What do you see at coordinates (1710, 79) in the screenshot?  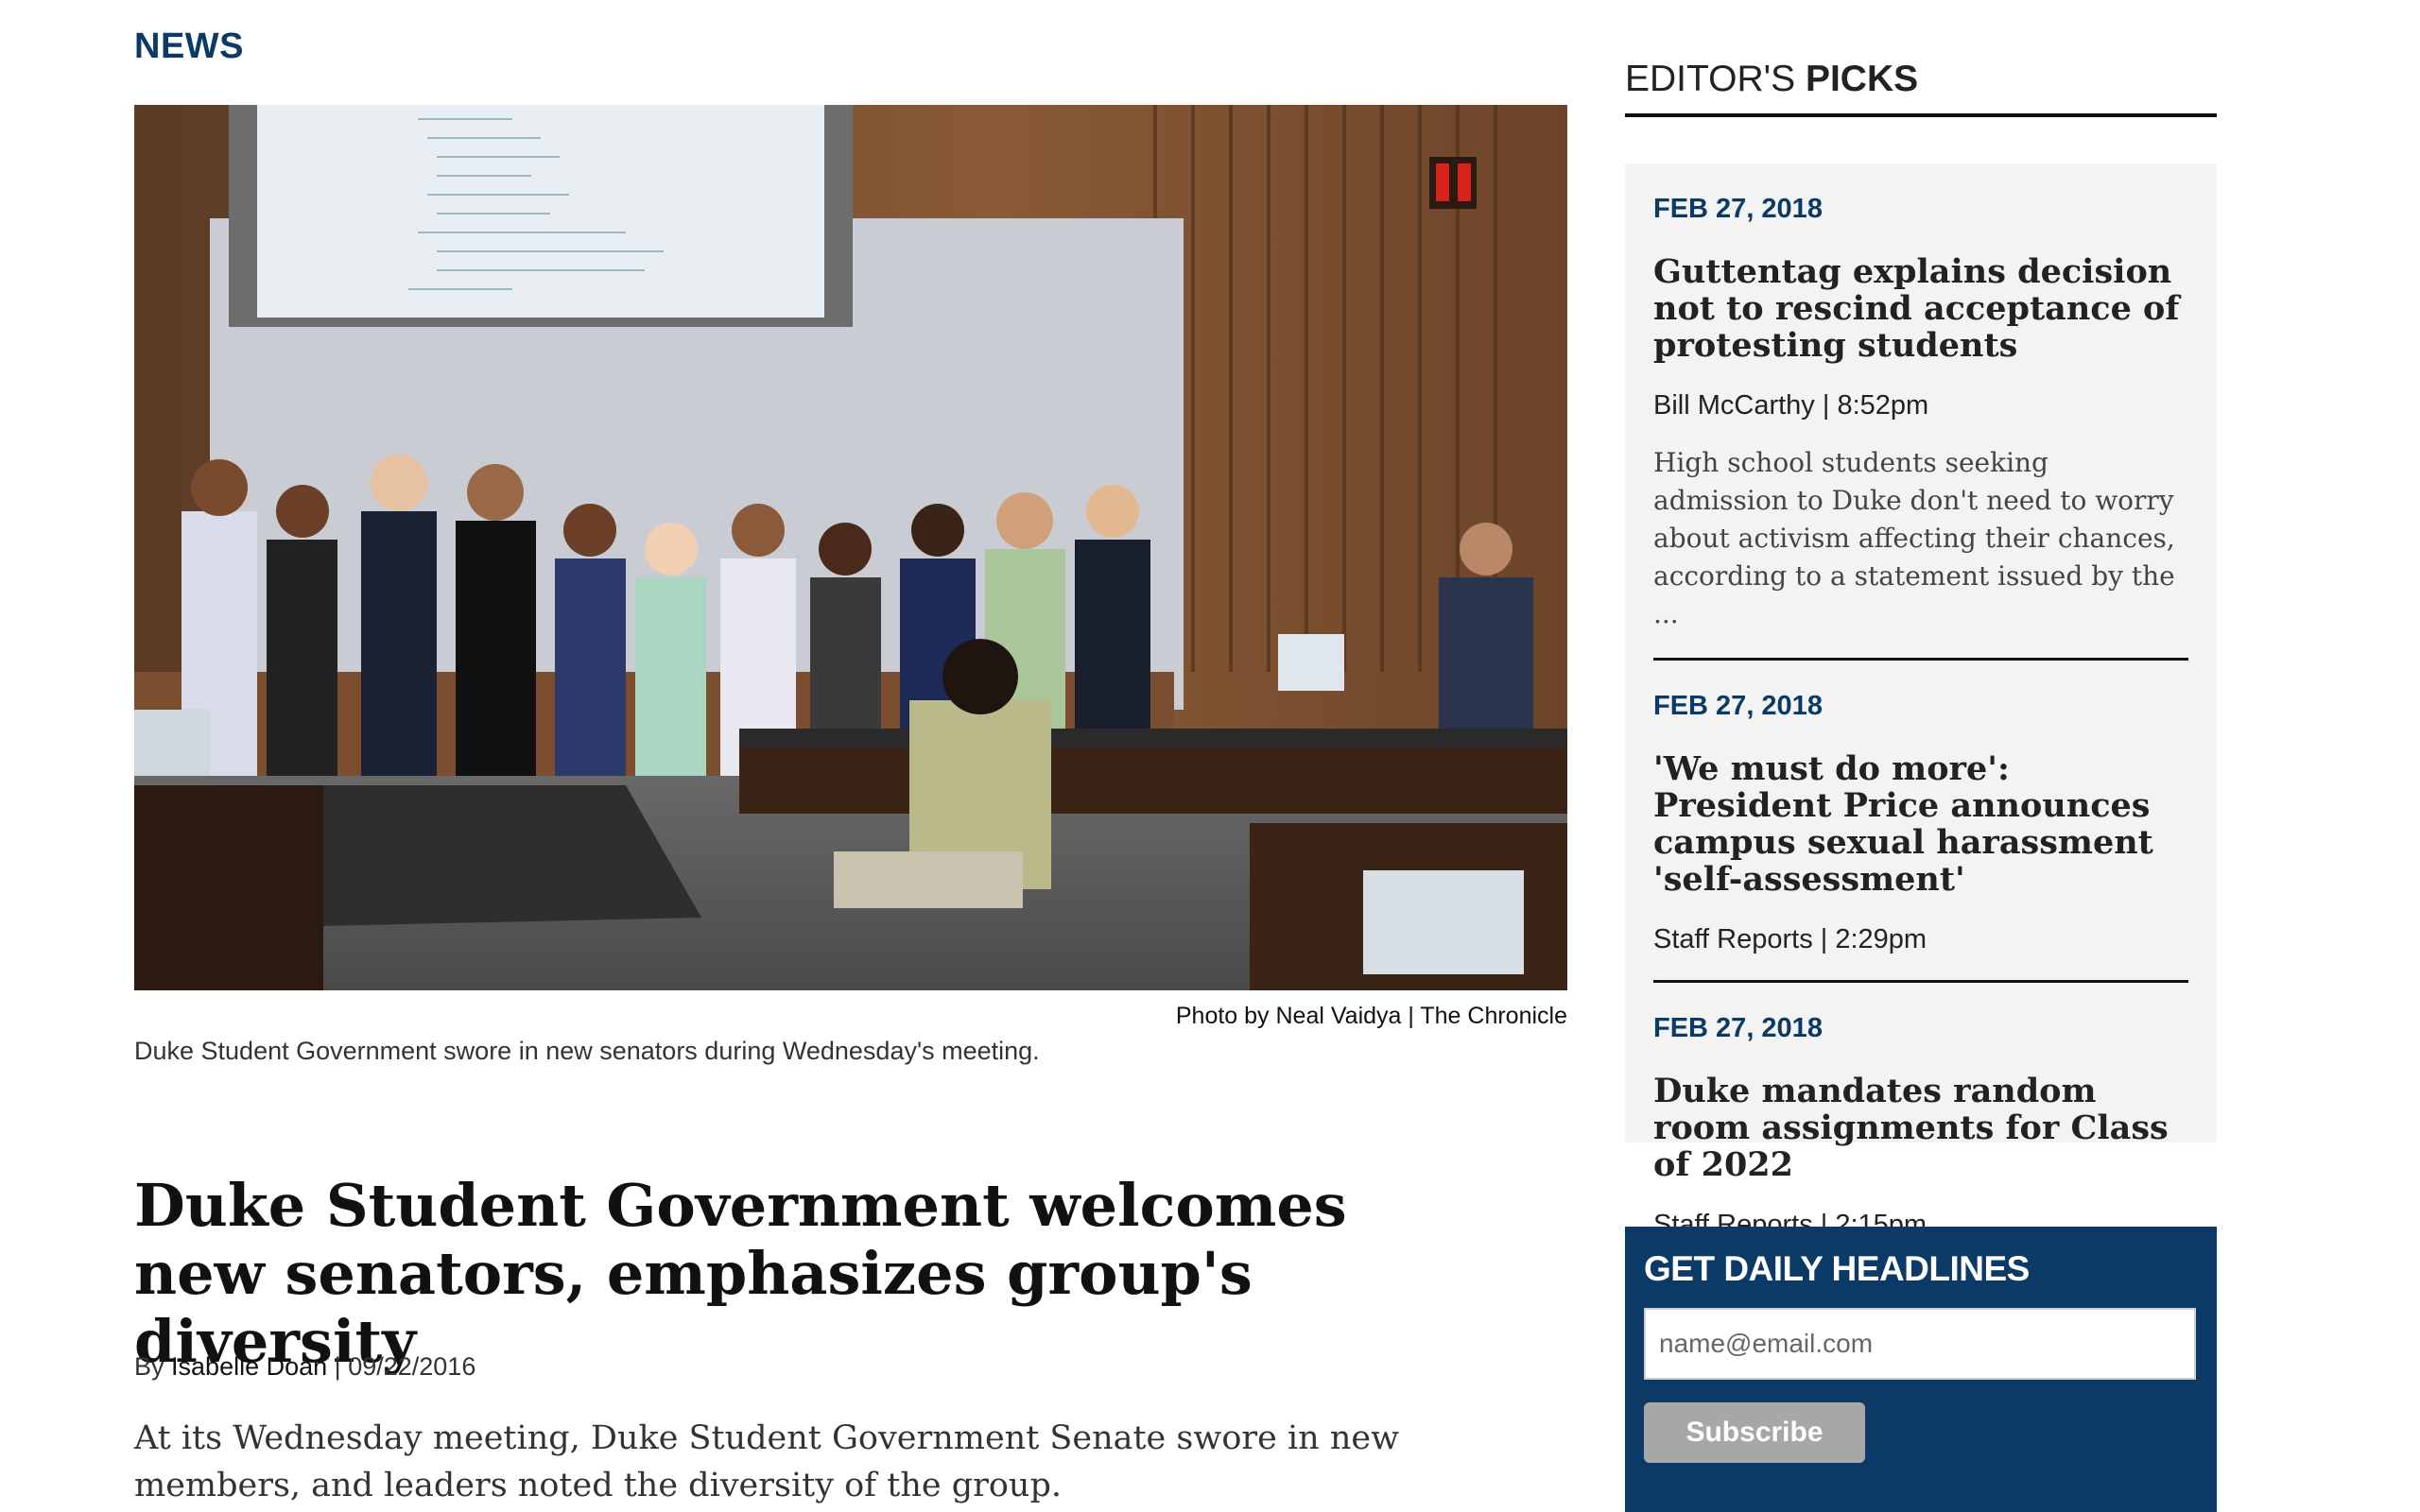 I see `editors-picks-header-light: EDITOR'S` at bounding box center [1710, 79].